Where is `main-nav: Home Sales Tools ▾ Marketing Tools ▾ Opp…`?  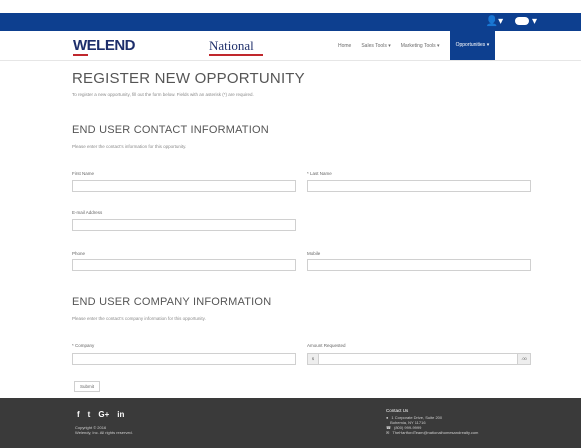
main-nav: Home Sales Tools ▾ Marketing Tools ▾ Opp… is located at coordinates (417, 45).